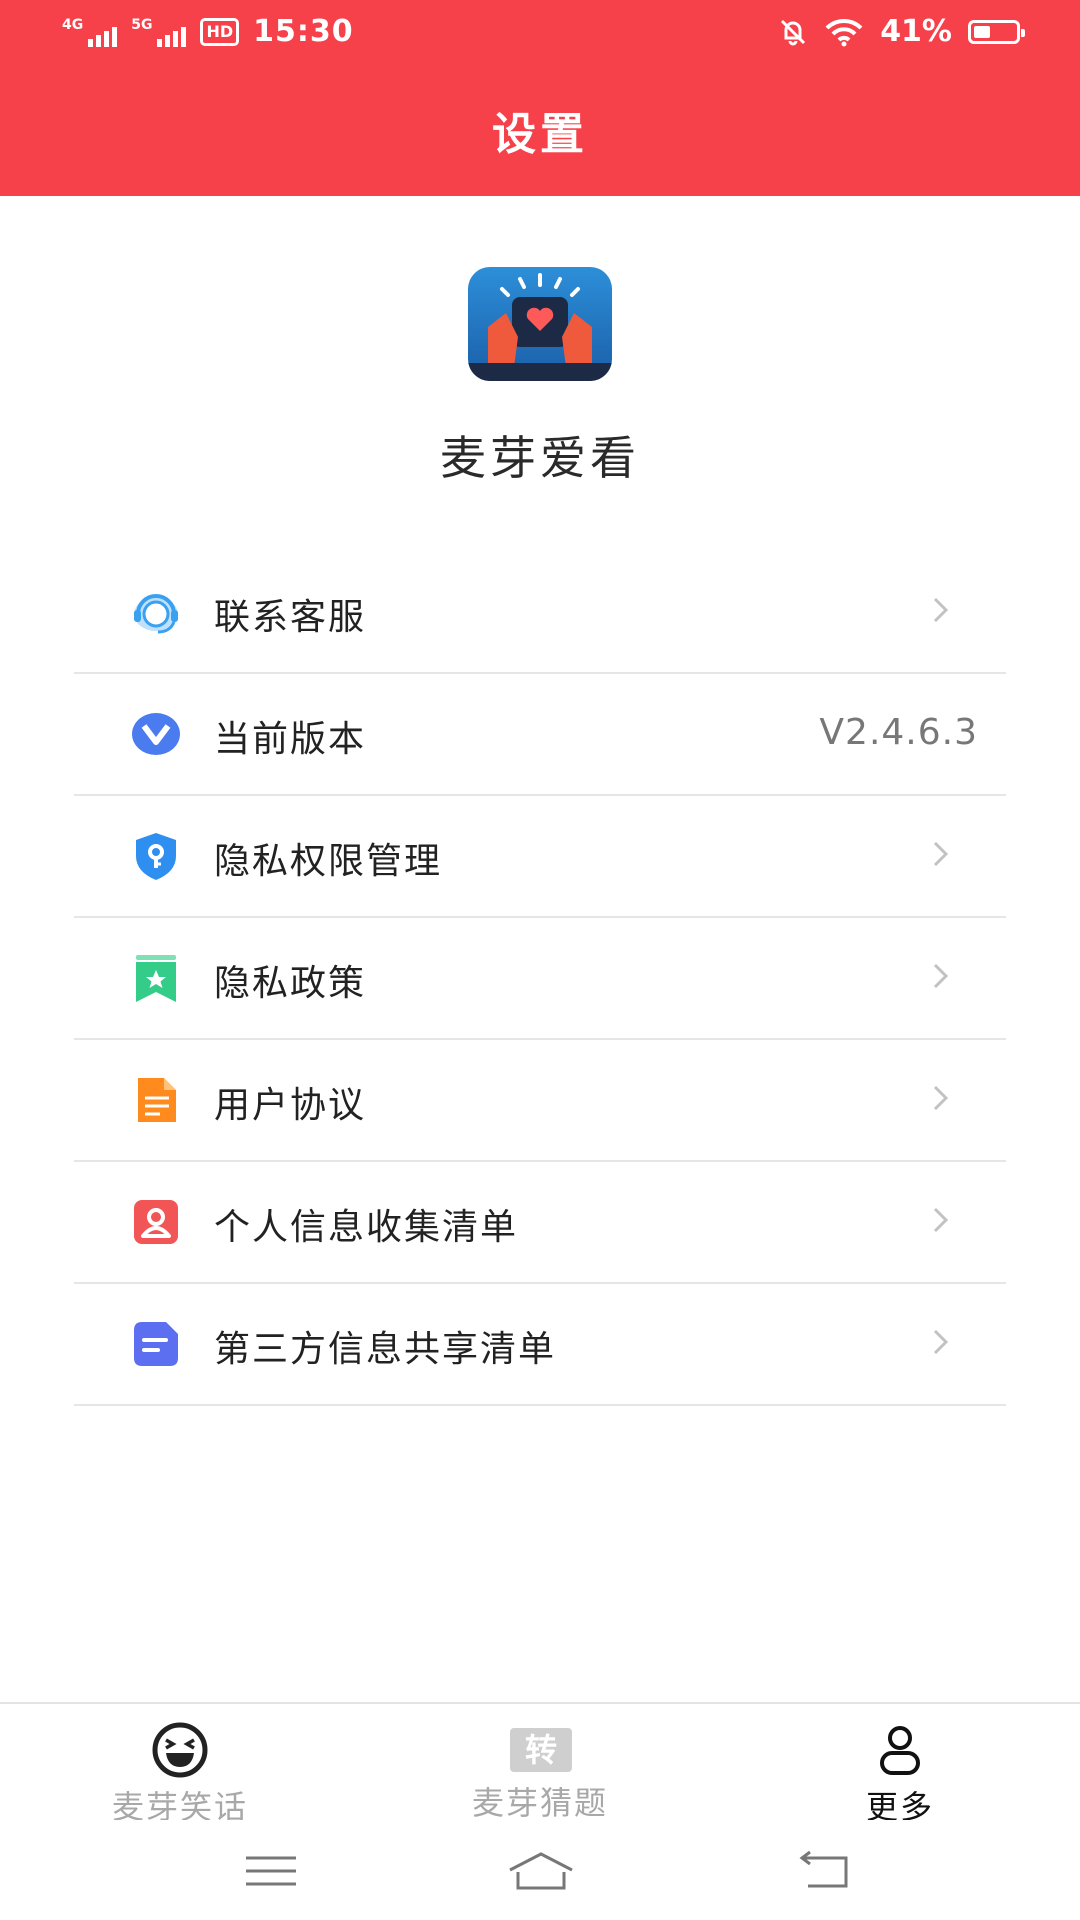  Describe the element at coordinates (156, 734) in the screenshot. I see `version-v-icon` at that location.